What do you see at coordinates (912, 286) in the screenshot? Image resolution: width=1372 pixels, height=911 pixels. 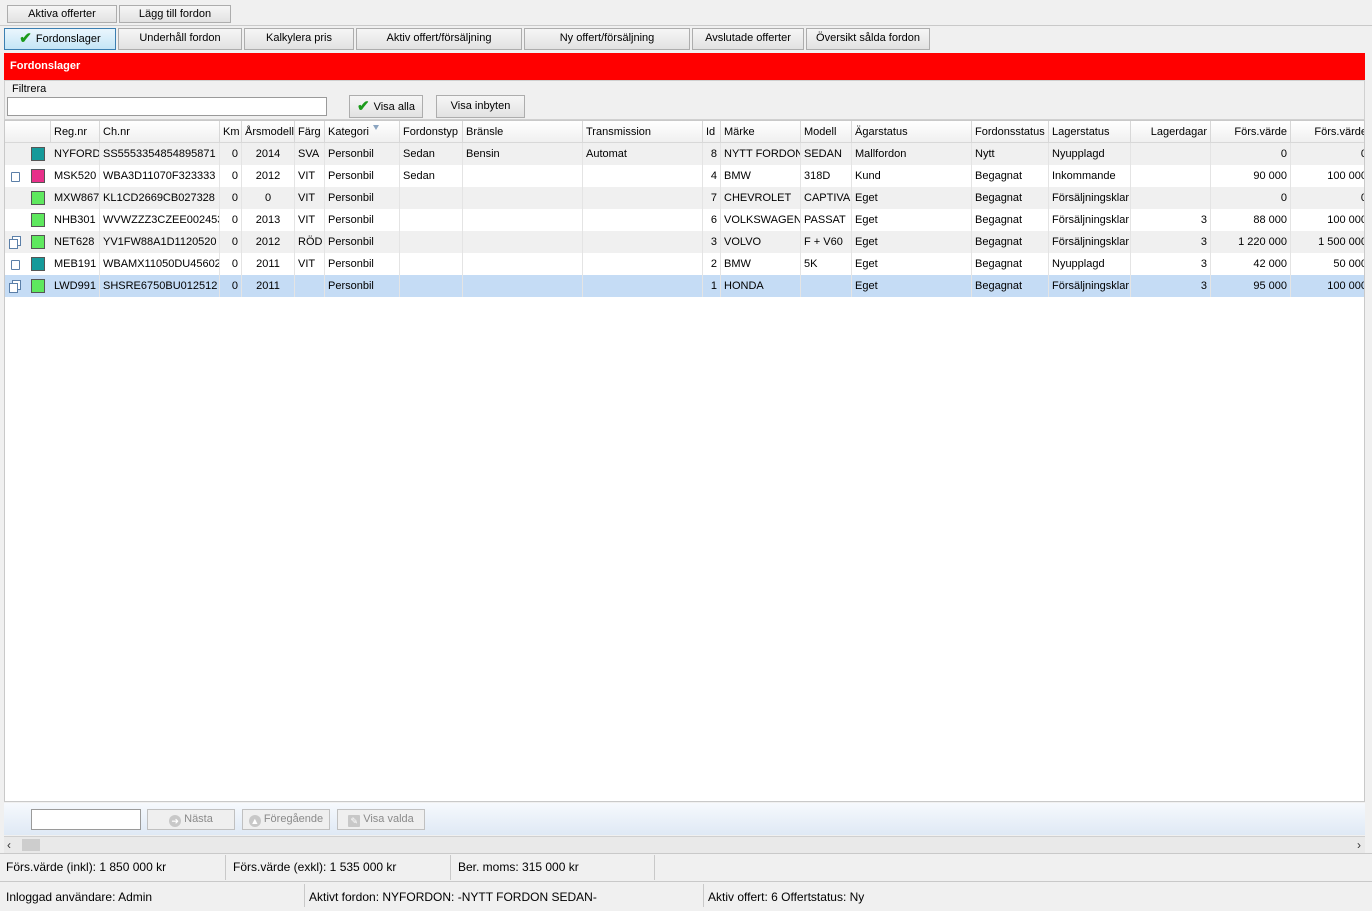 I see `table-cell: Eget` at bounding box center [912, 286].